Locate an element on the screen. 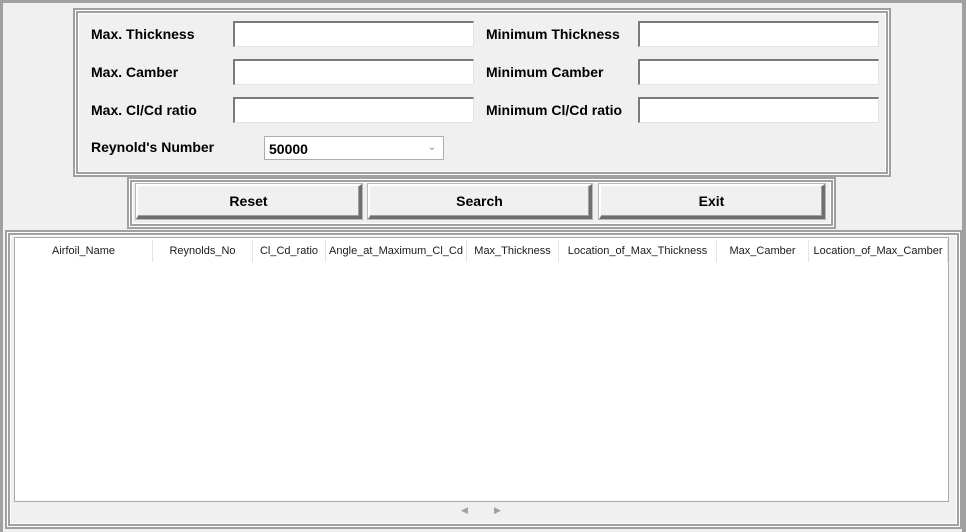  max-thickness-input is located at coordinates (353, 34).